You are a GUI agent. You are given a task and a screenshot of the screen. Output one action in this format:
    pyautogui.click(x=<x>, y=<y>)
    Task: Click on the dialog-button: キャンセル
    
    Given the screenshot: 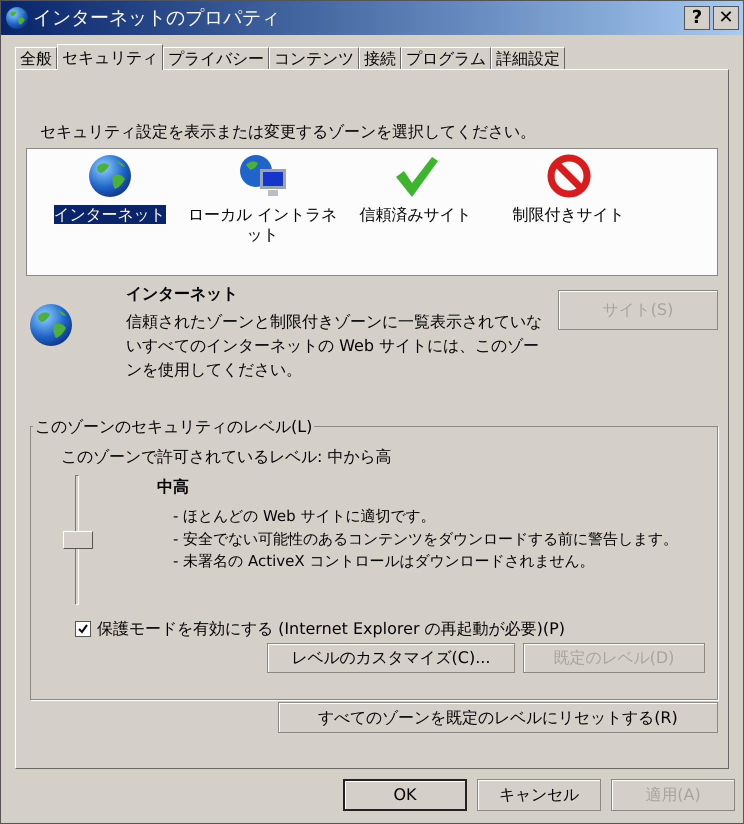 What is the action you would take?
    pyautogui.click(x=539, y=795)
    